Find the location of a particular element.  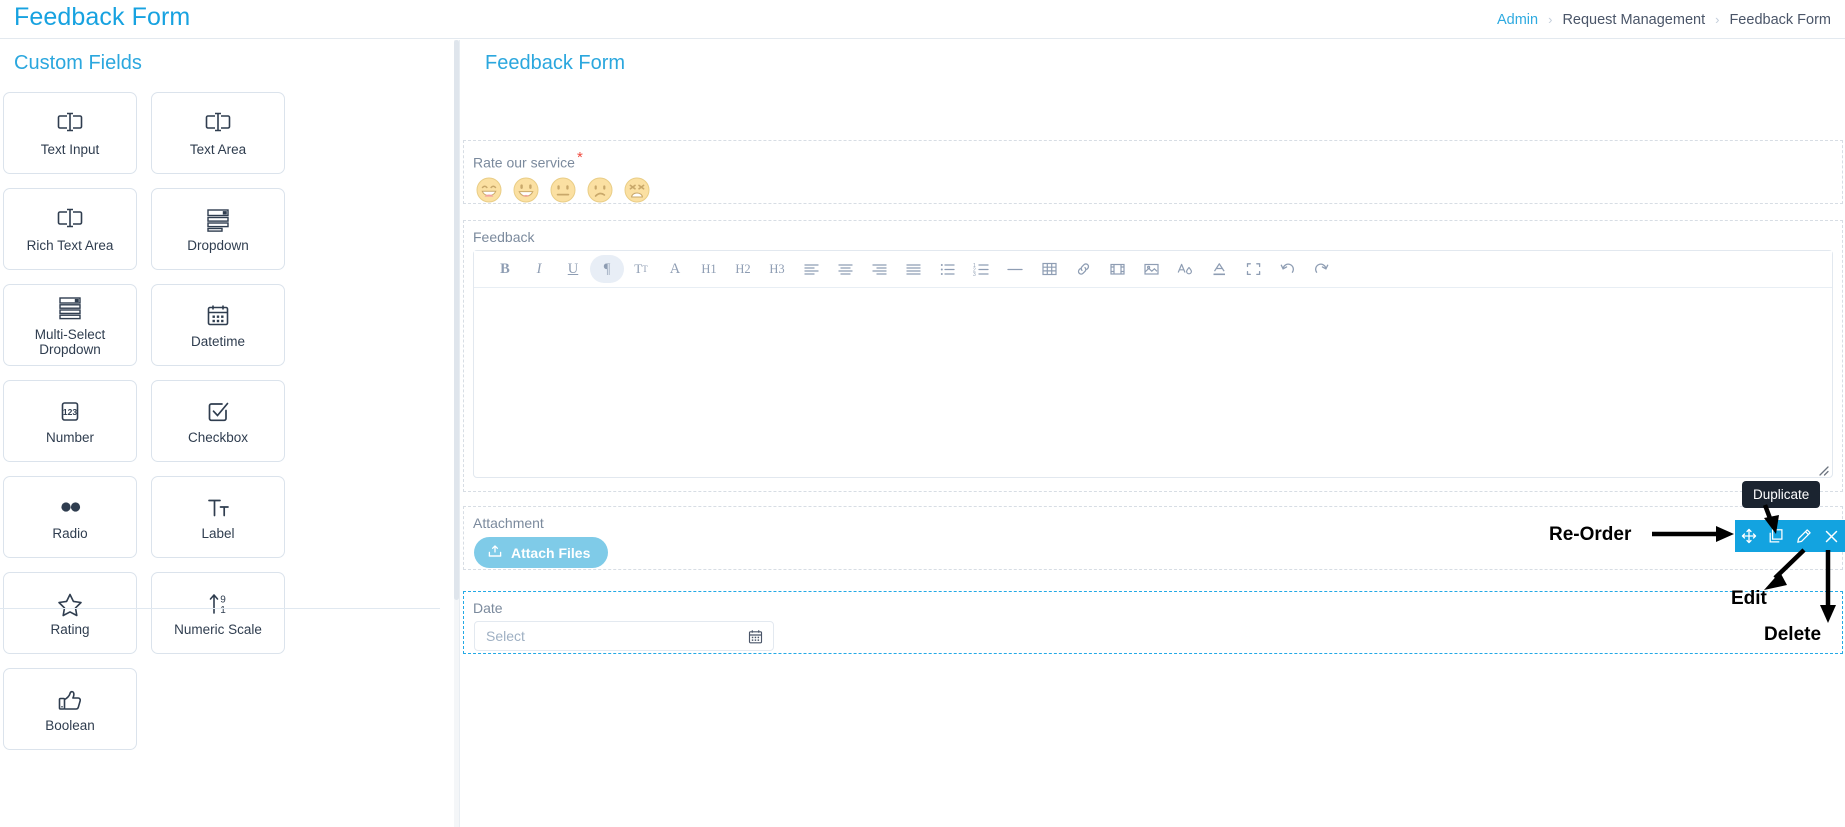

breadcrumb-item-admin: Admin is located at coordinates (1517, 20).